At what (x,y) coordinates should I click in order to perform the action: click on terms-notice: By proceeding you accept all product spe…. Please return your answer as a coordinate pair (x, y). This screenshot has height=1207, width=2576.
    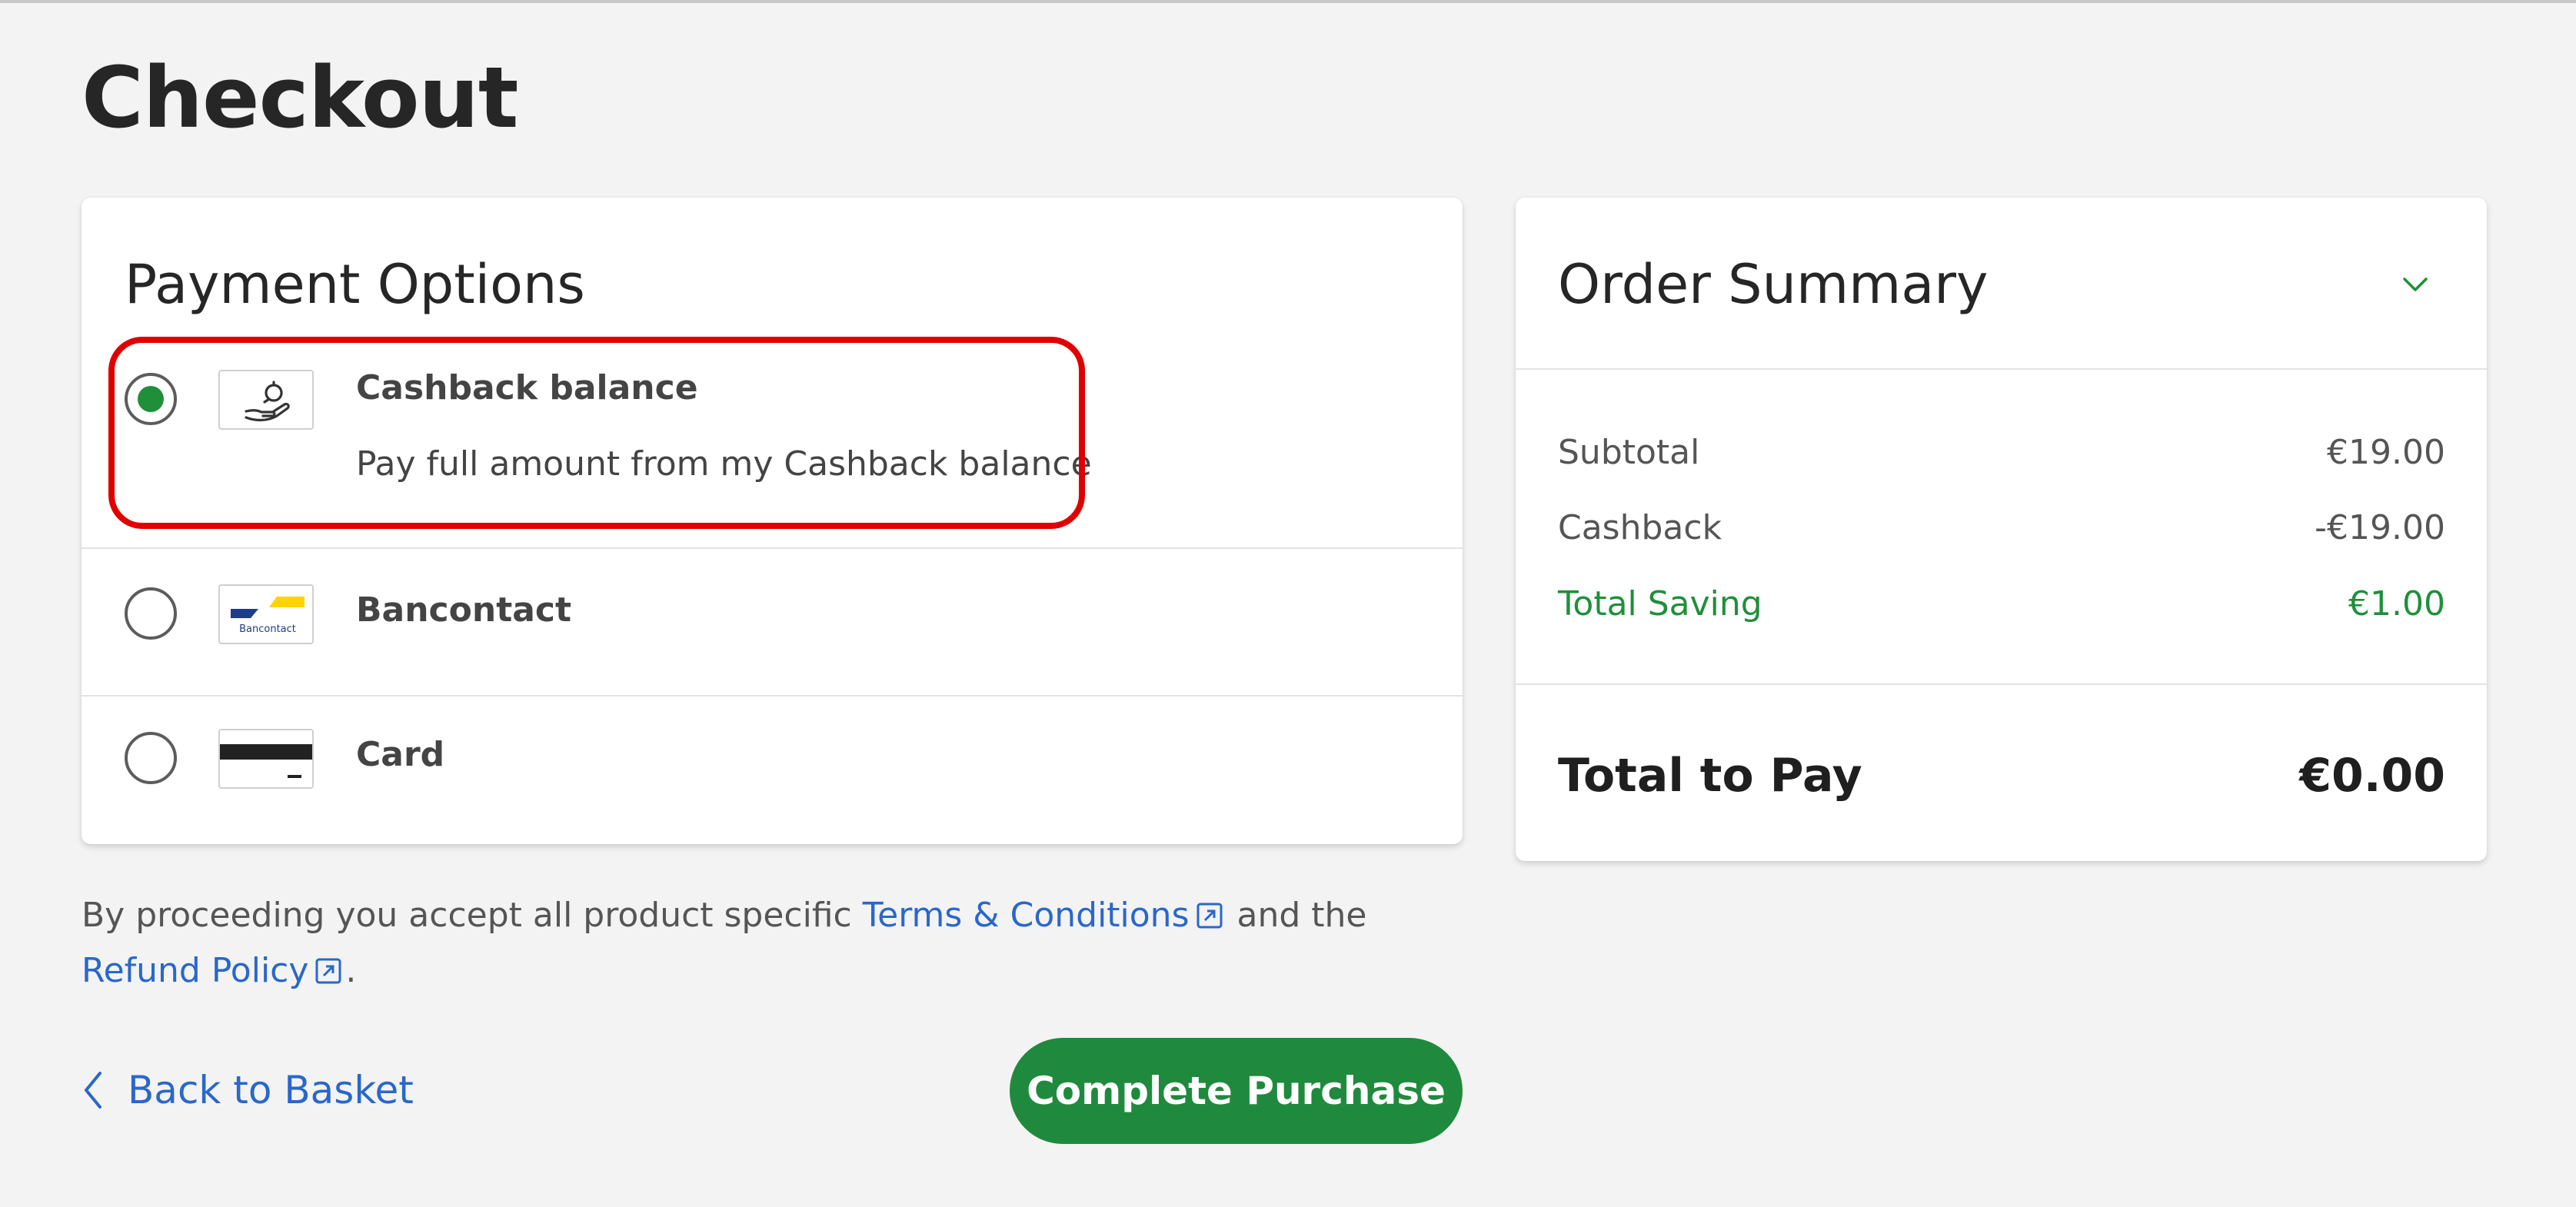
    Looking at the image, I should click on (774, 943).